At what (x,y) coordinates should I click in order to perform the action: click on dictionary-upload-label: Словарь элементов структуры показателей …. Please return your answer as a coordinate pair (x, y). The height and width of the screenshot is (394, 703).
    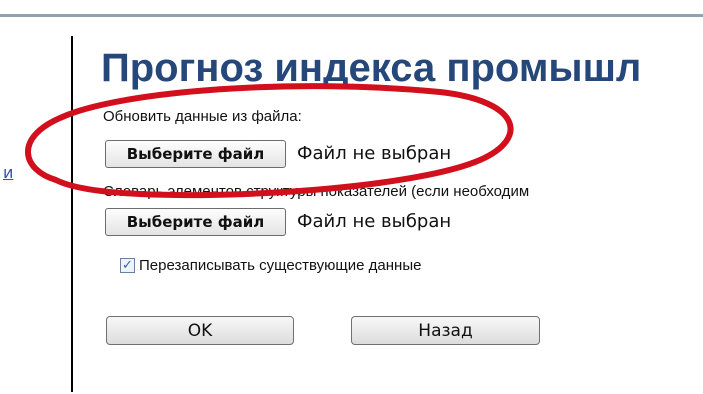
    Looking at the image, I should click on (316, 191).